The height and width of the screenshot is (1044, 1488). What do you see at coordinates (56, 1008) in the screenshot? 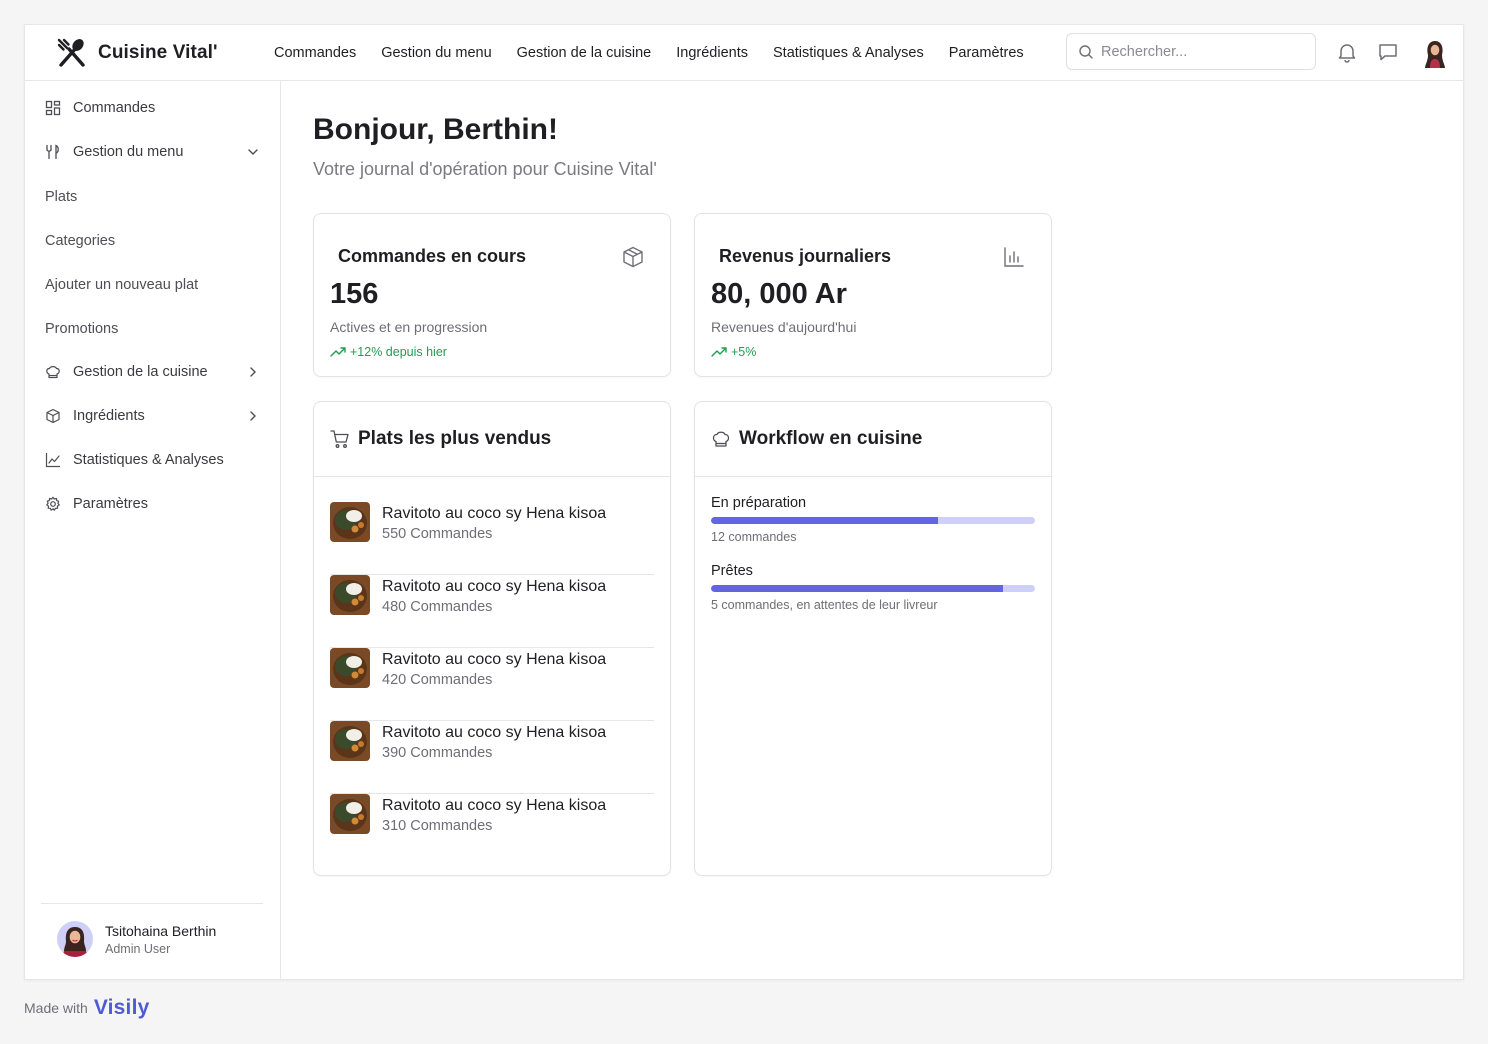
I see `footer-text: Made with` at bounding box center [56, 1008].